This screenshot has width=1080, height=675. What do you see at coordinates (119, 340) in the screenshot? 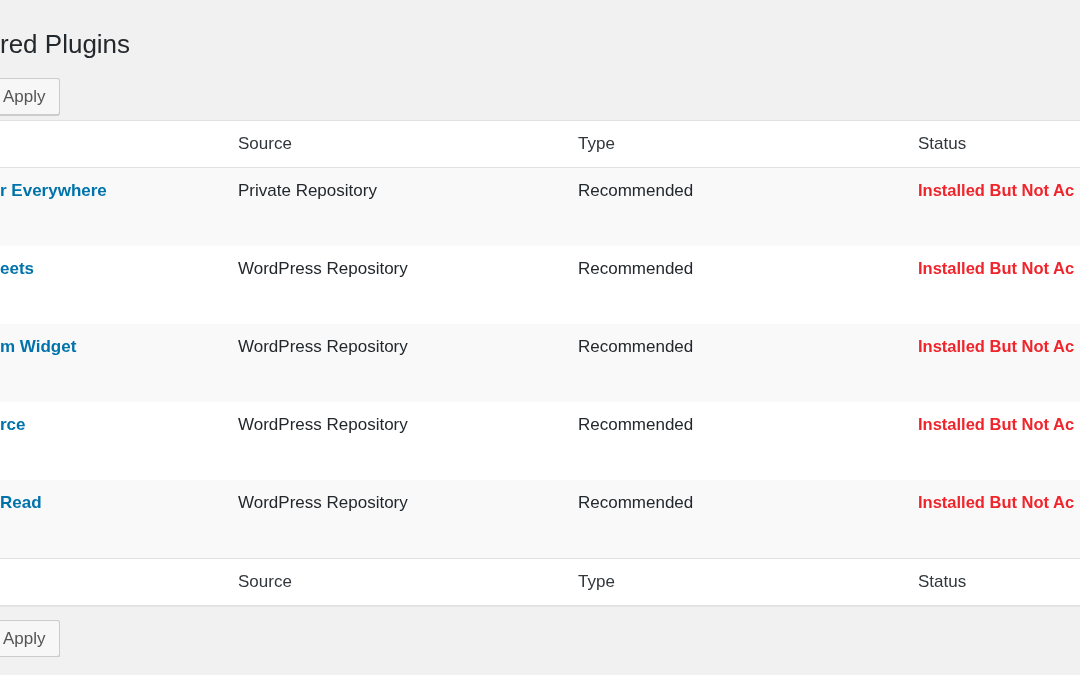
I see `plugin-name-link: m Widget` at bounding box center [119, 340].